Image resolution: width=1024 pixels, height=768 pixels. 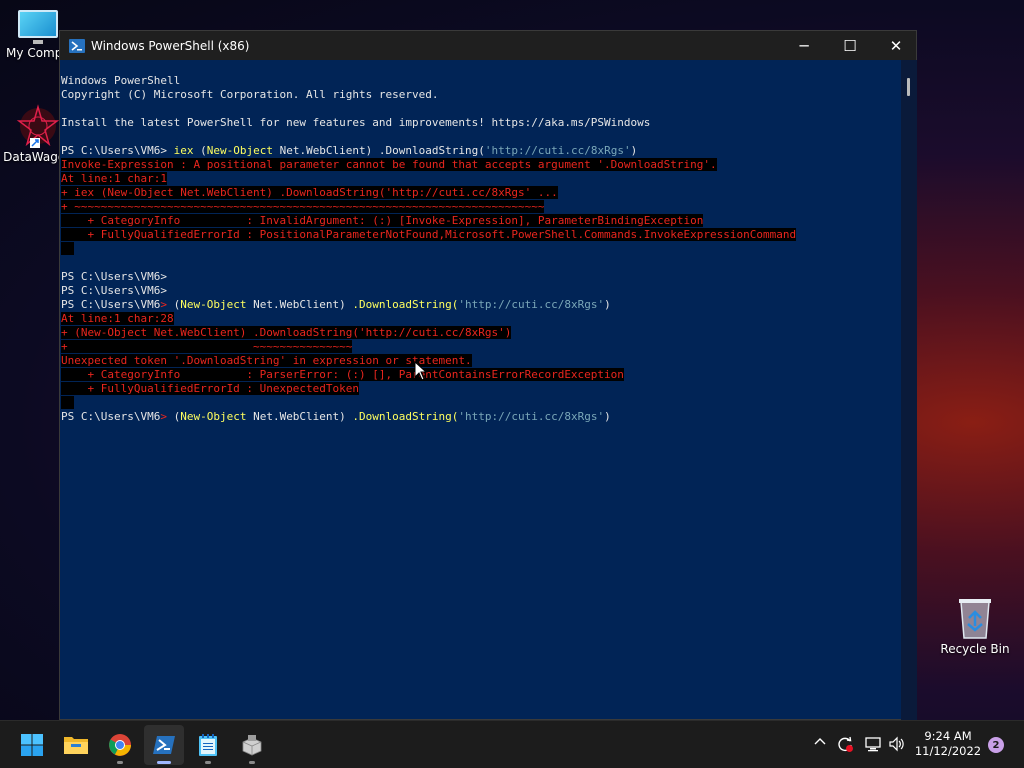 What do you see at coordinates (38, 126) in the screenshot?
I see `datawagon-icon` at bounding box center [38, 126].